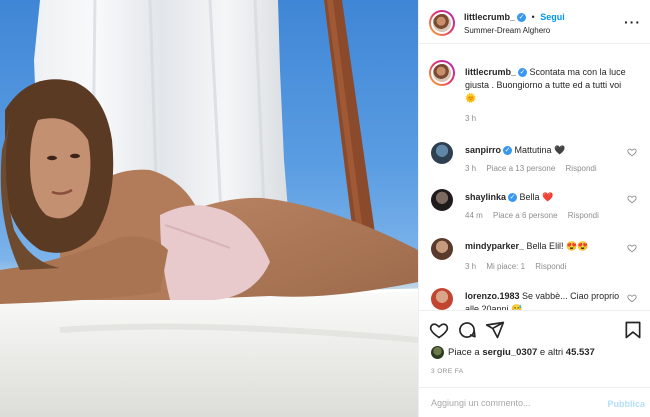 This screenshot has height=417, width=650. Describe the element at coordinates (494, 246) in the screenshot. I see `comment-username: mindyparker_` at that location.